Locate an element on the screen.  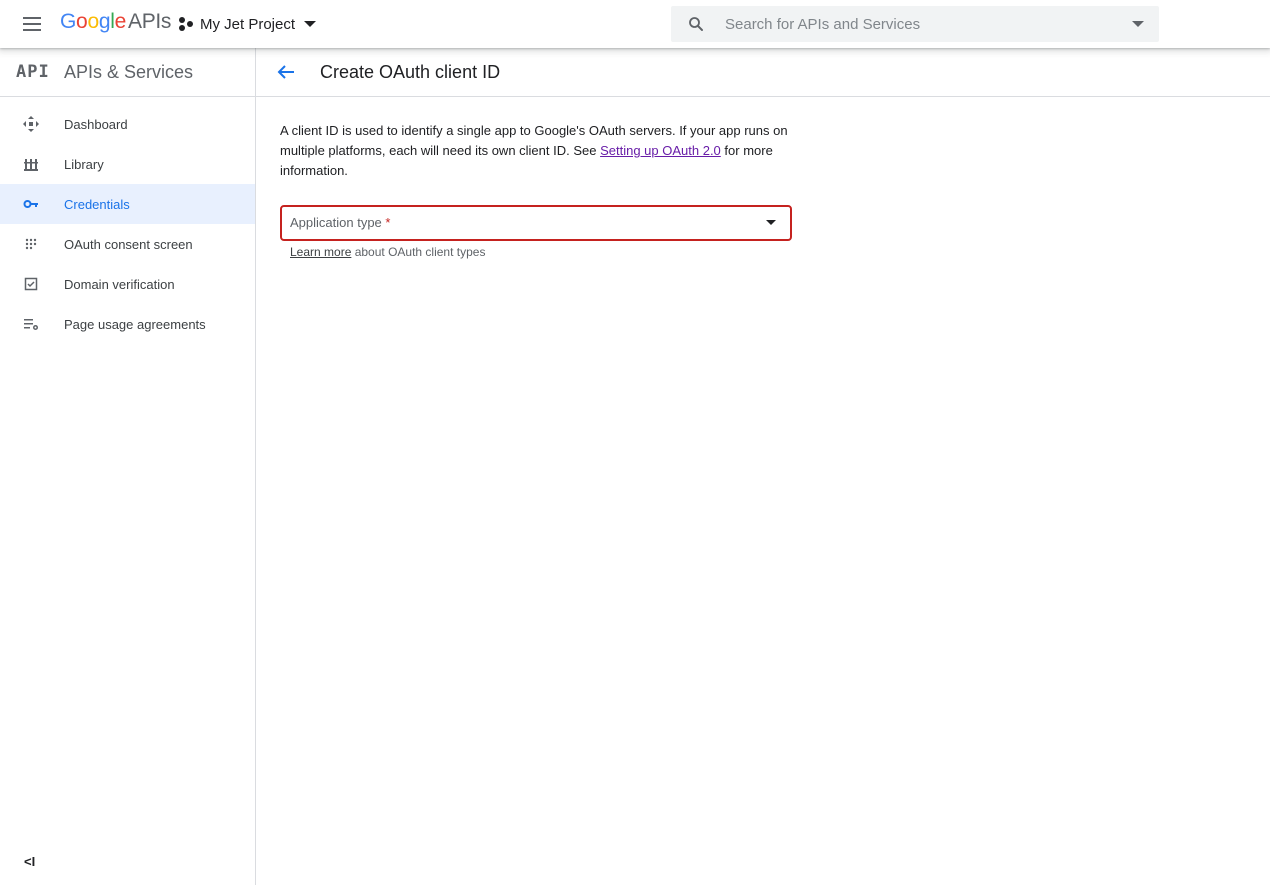
project-icon is located at coordinates (186, 24).